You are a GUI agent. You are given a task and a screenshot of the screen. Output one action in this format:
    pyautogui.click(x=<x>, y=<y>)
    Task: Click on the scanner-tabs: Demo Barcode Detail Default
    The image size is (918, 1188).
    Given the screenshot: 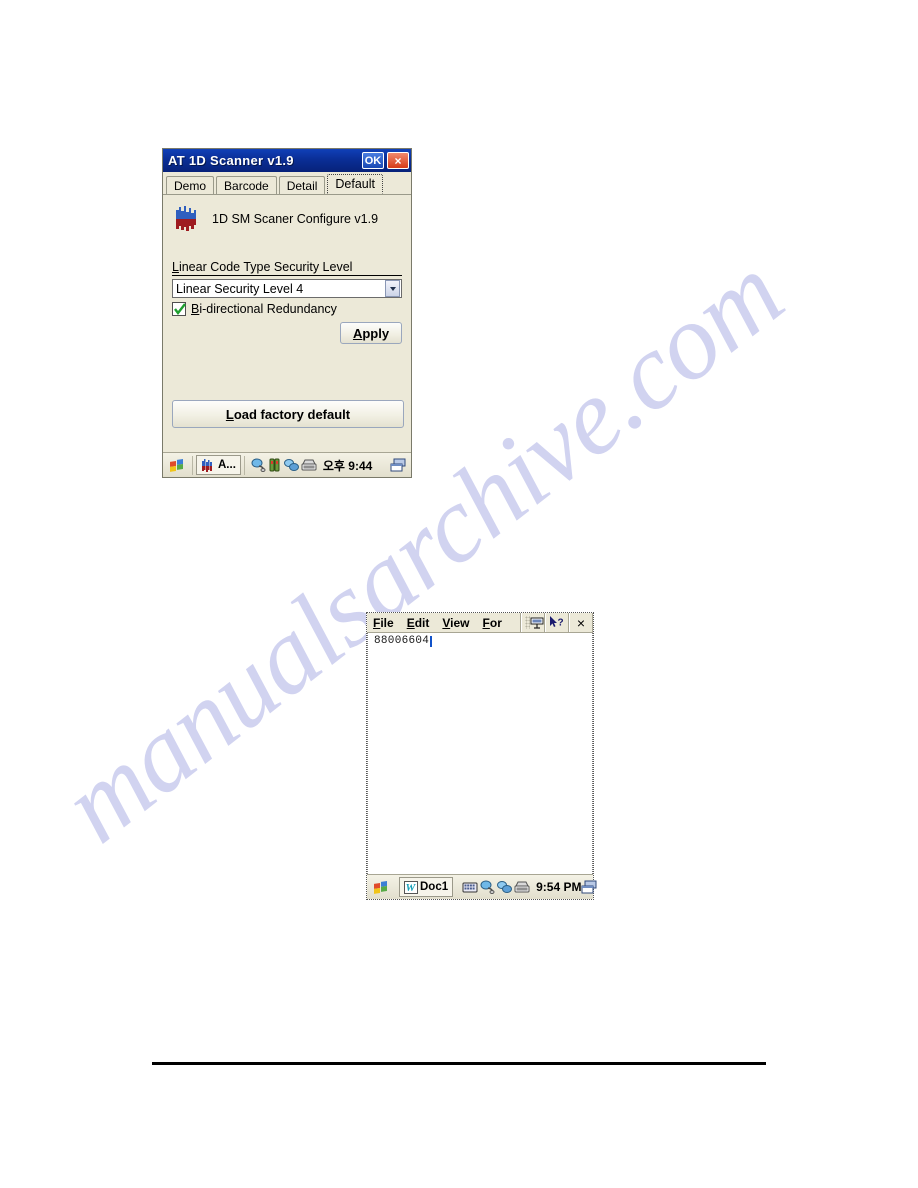 What is the action you would take?
    pyautogui.click(x=287, y=184)
    